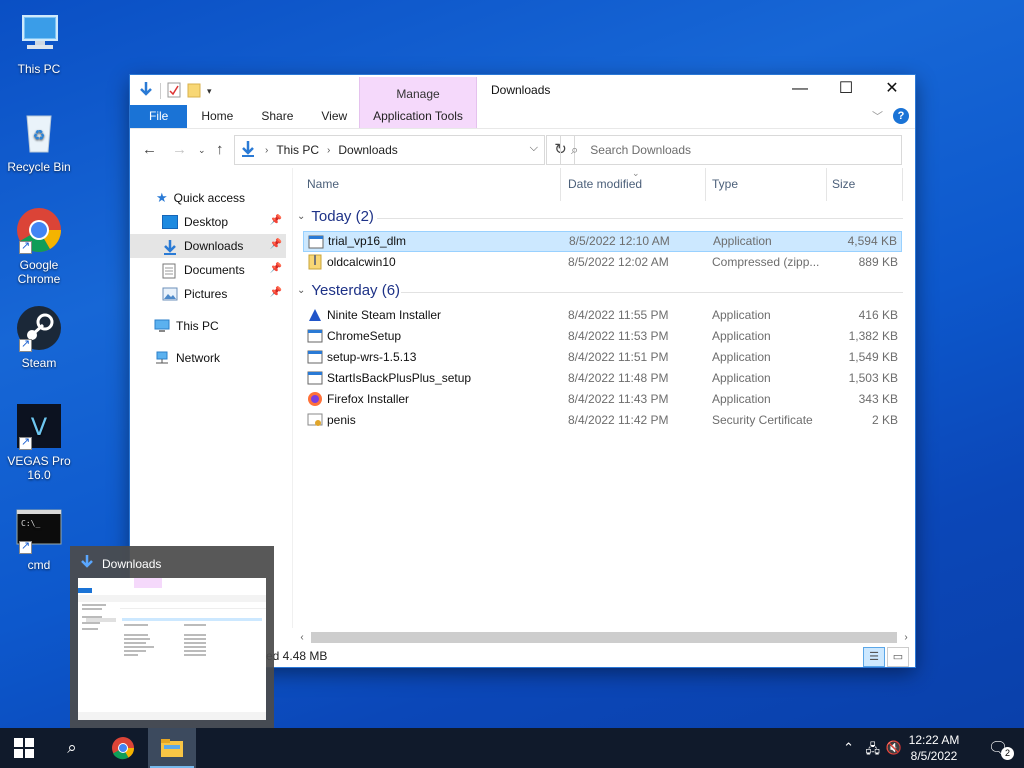 The height and width of the screenshot is (768, 1024). I want to click on desktop-icon-steam: Steam, so click(39, 337).